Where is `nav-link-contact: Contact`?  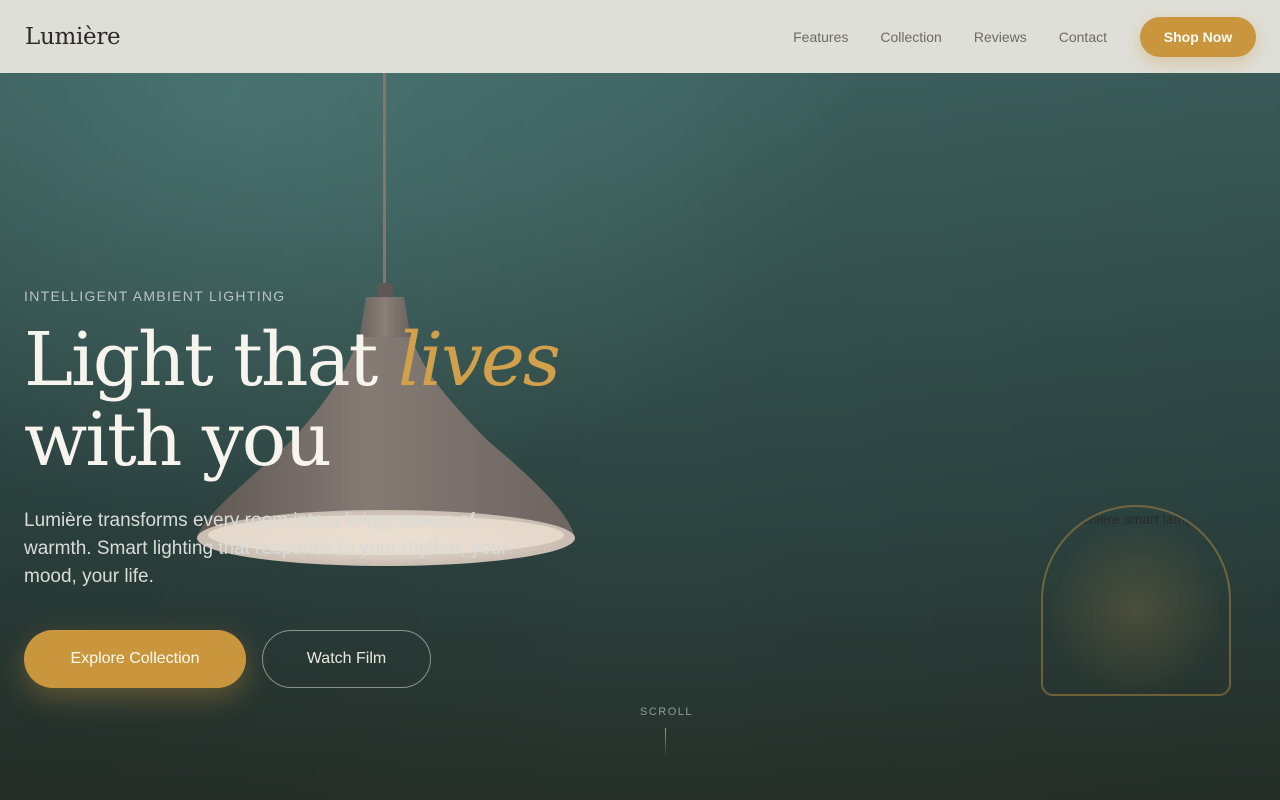
nav-link-contact: Contact is located at coordinates (1083, 37).